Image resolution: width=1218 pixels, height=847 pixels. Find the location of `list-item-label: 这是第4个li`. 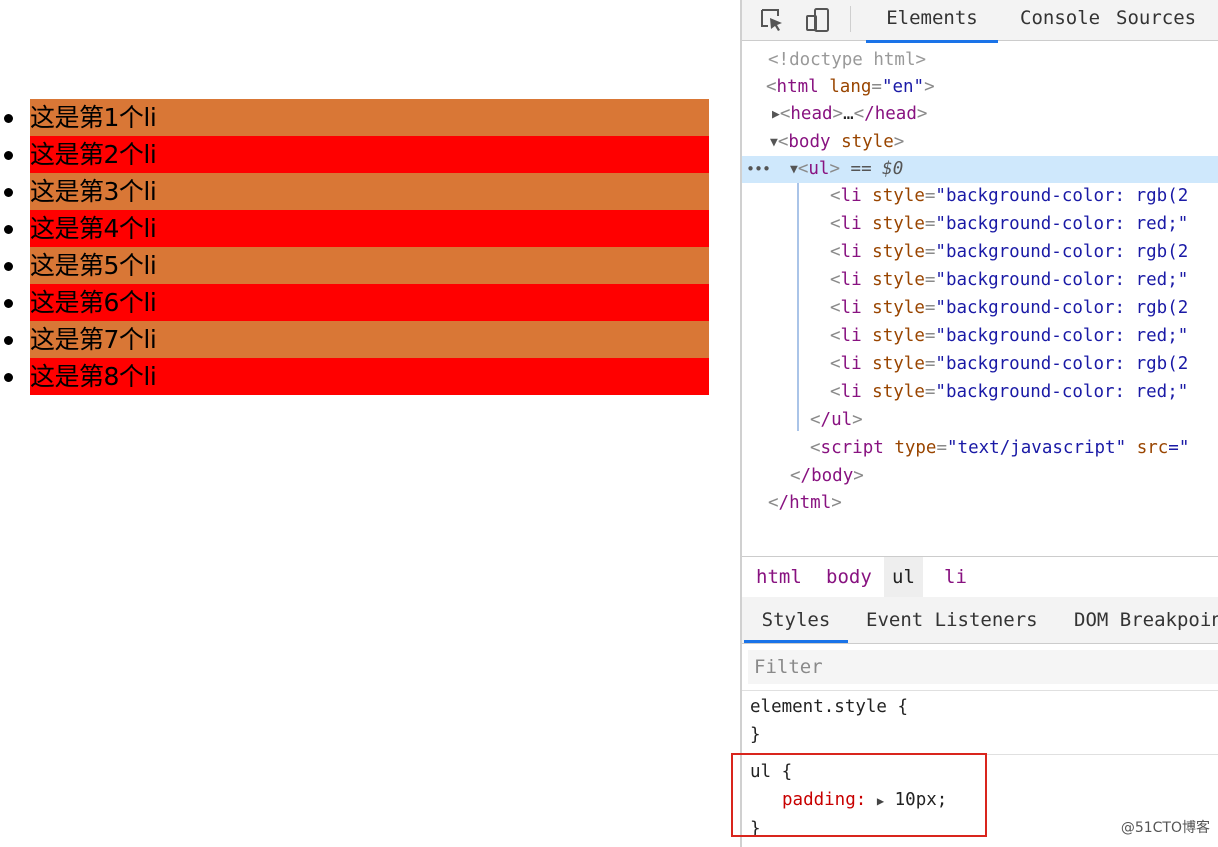

list-item-label: 这是第4个li is located at coordinates (93, 228).